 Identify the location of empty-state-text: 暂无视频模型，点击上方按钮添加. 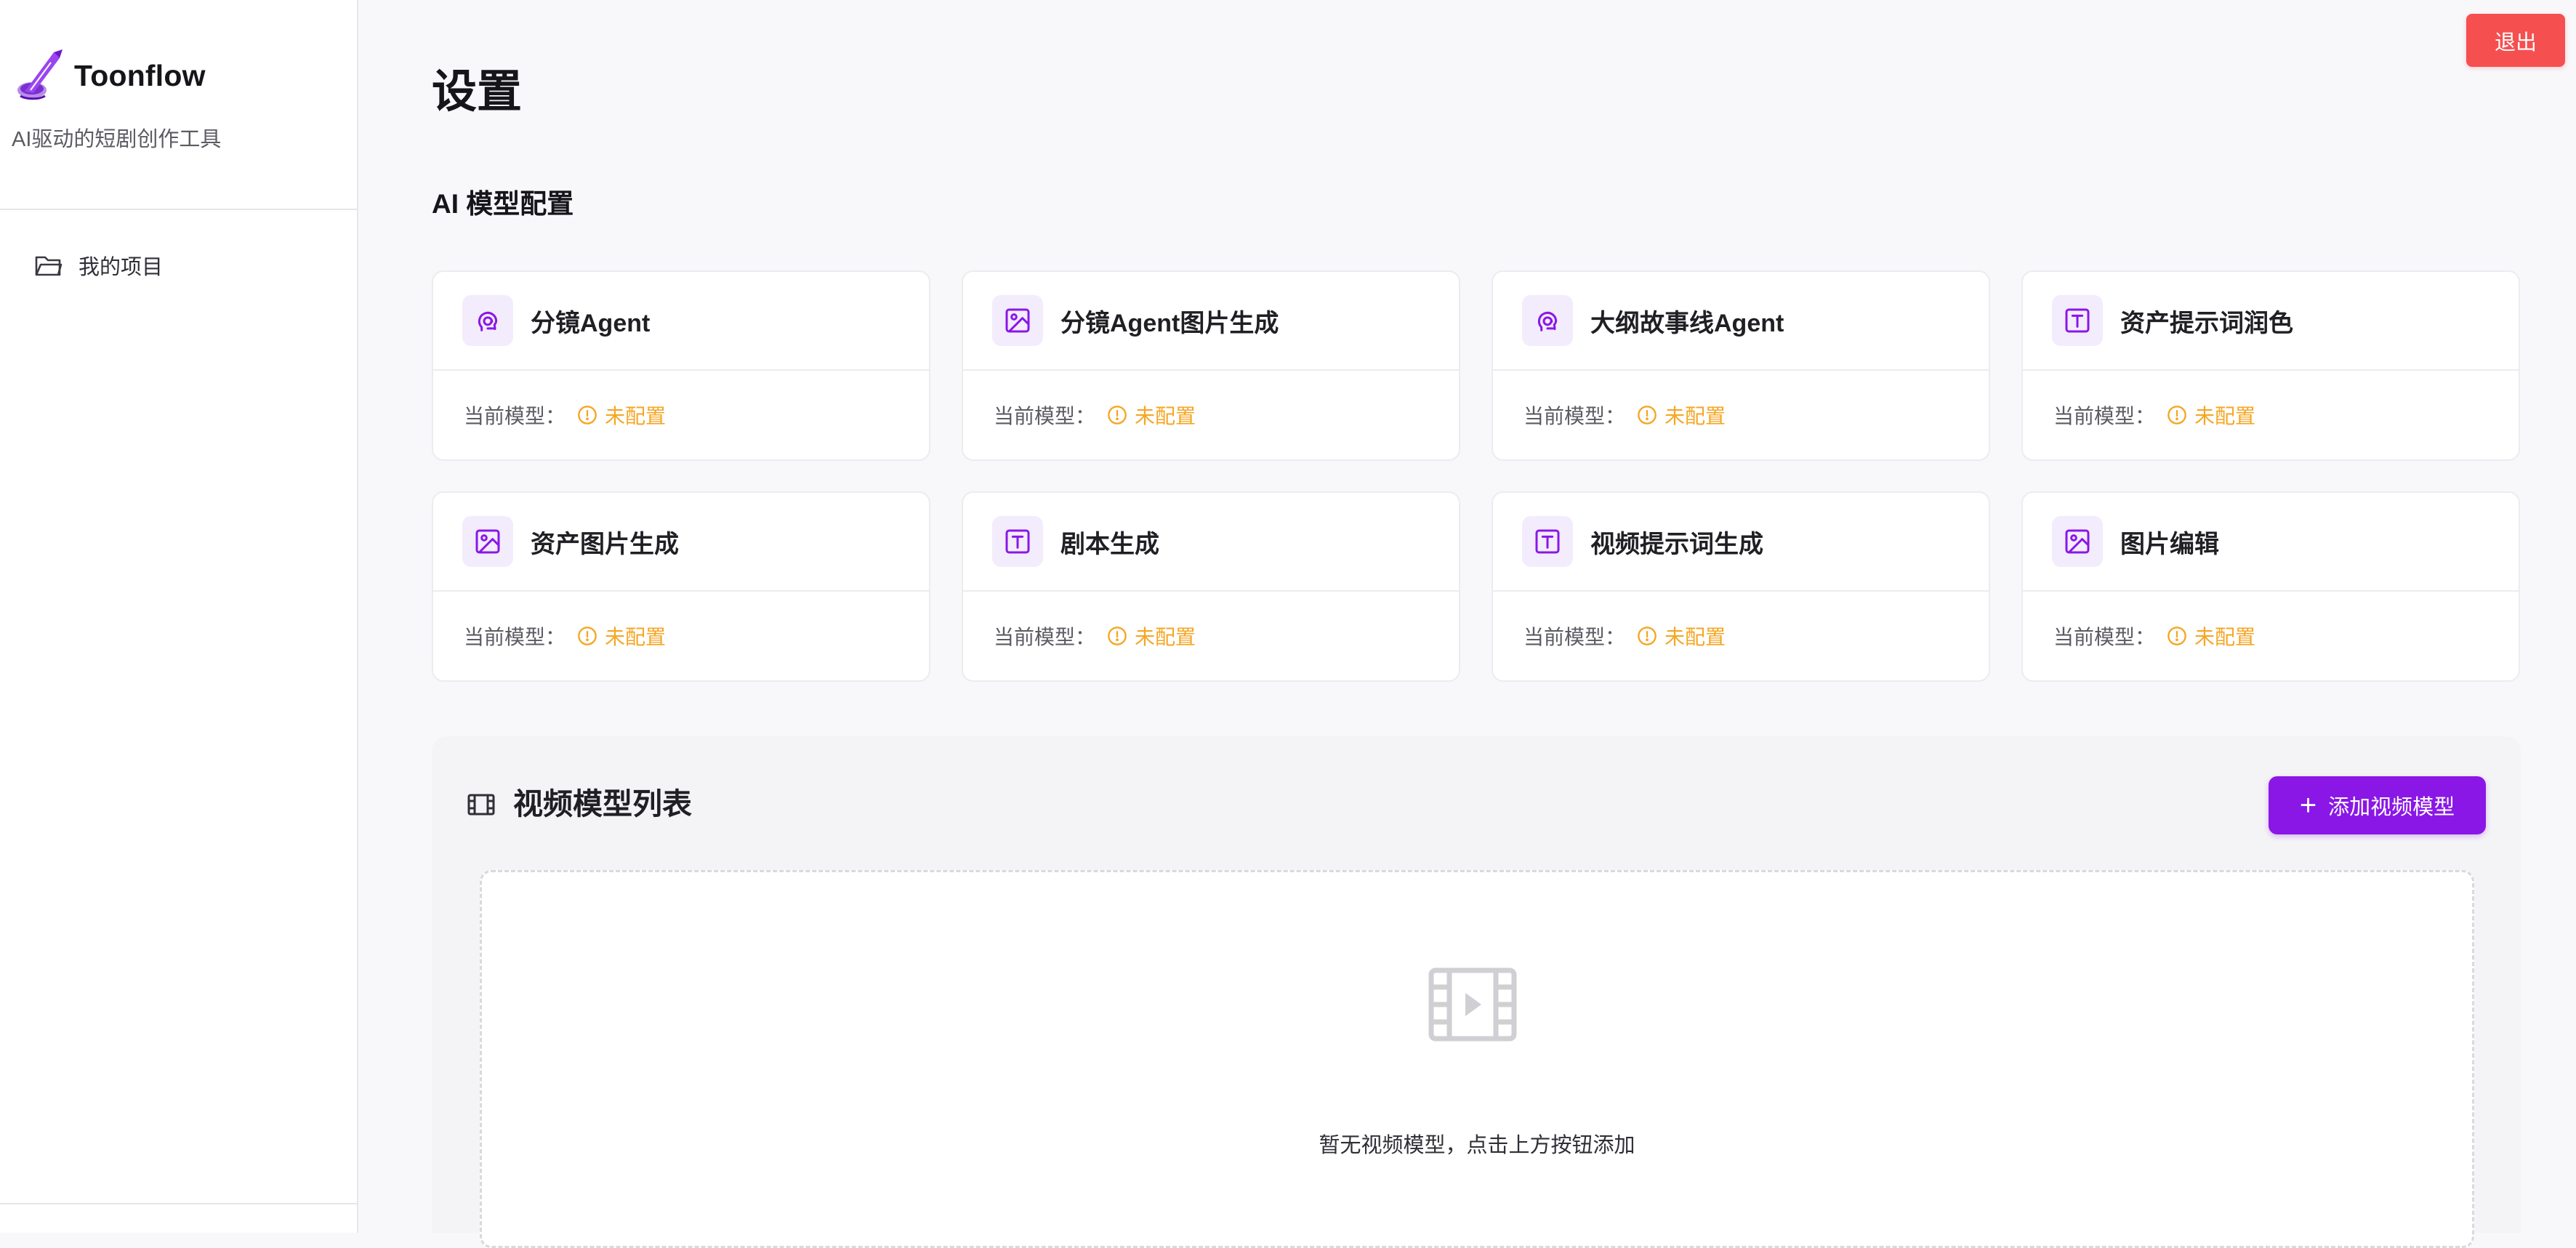
(1477, 1145).